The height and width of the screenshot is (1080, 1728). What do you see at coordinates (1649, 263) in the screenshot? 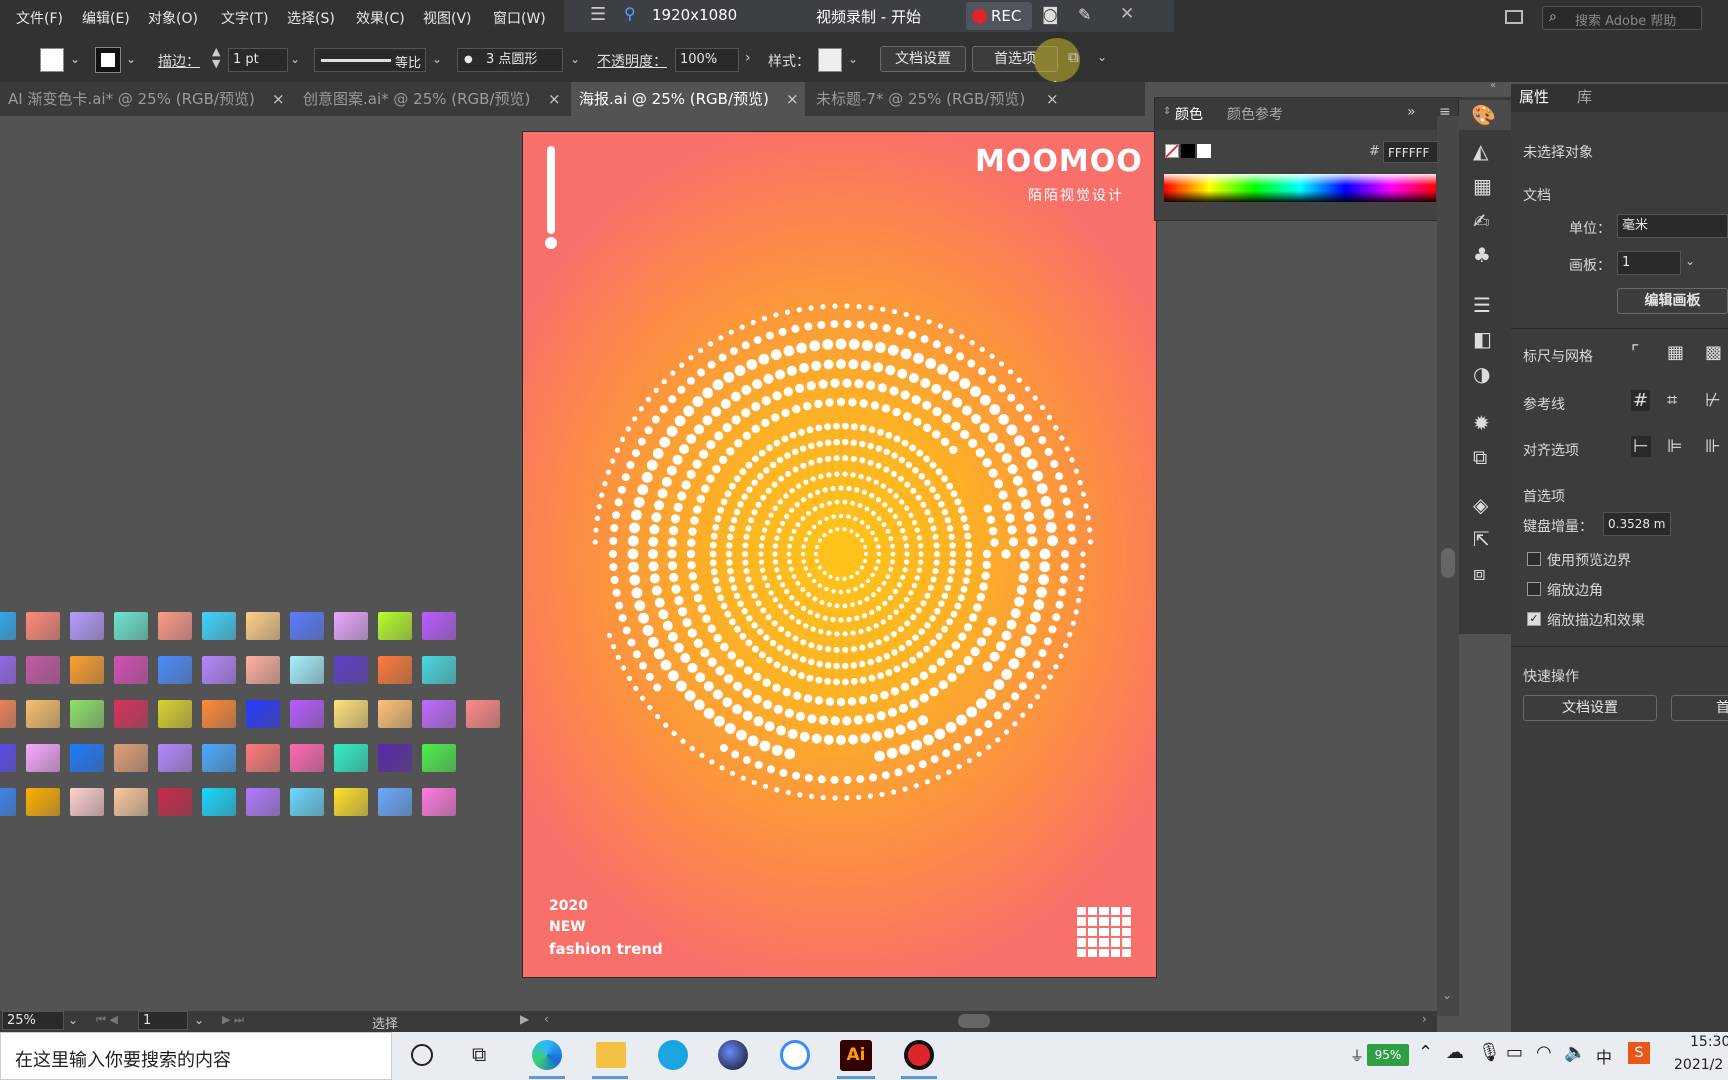
I see `artboard-select: 1` at bounding box center [1649, 263].